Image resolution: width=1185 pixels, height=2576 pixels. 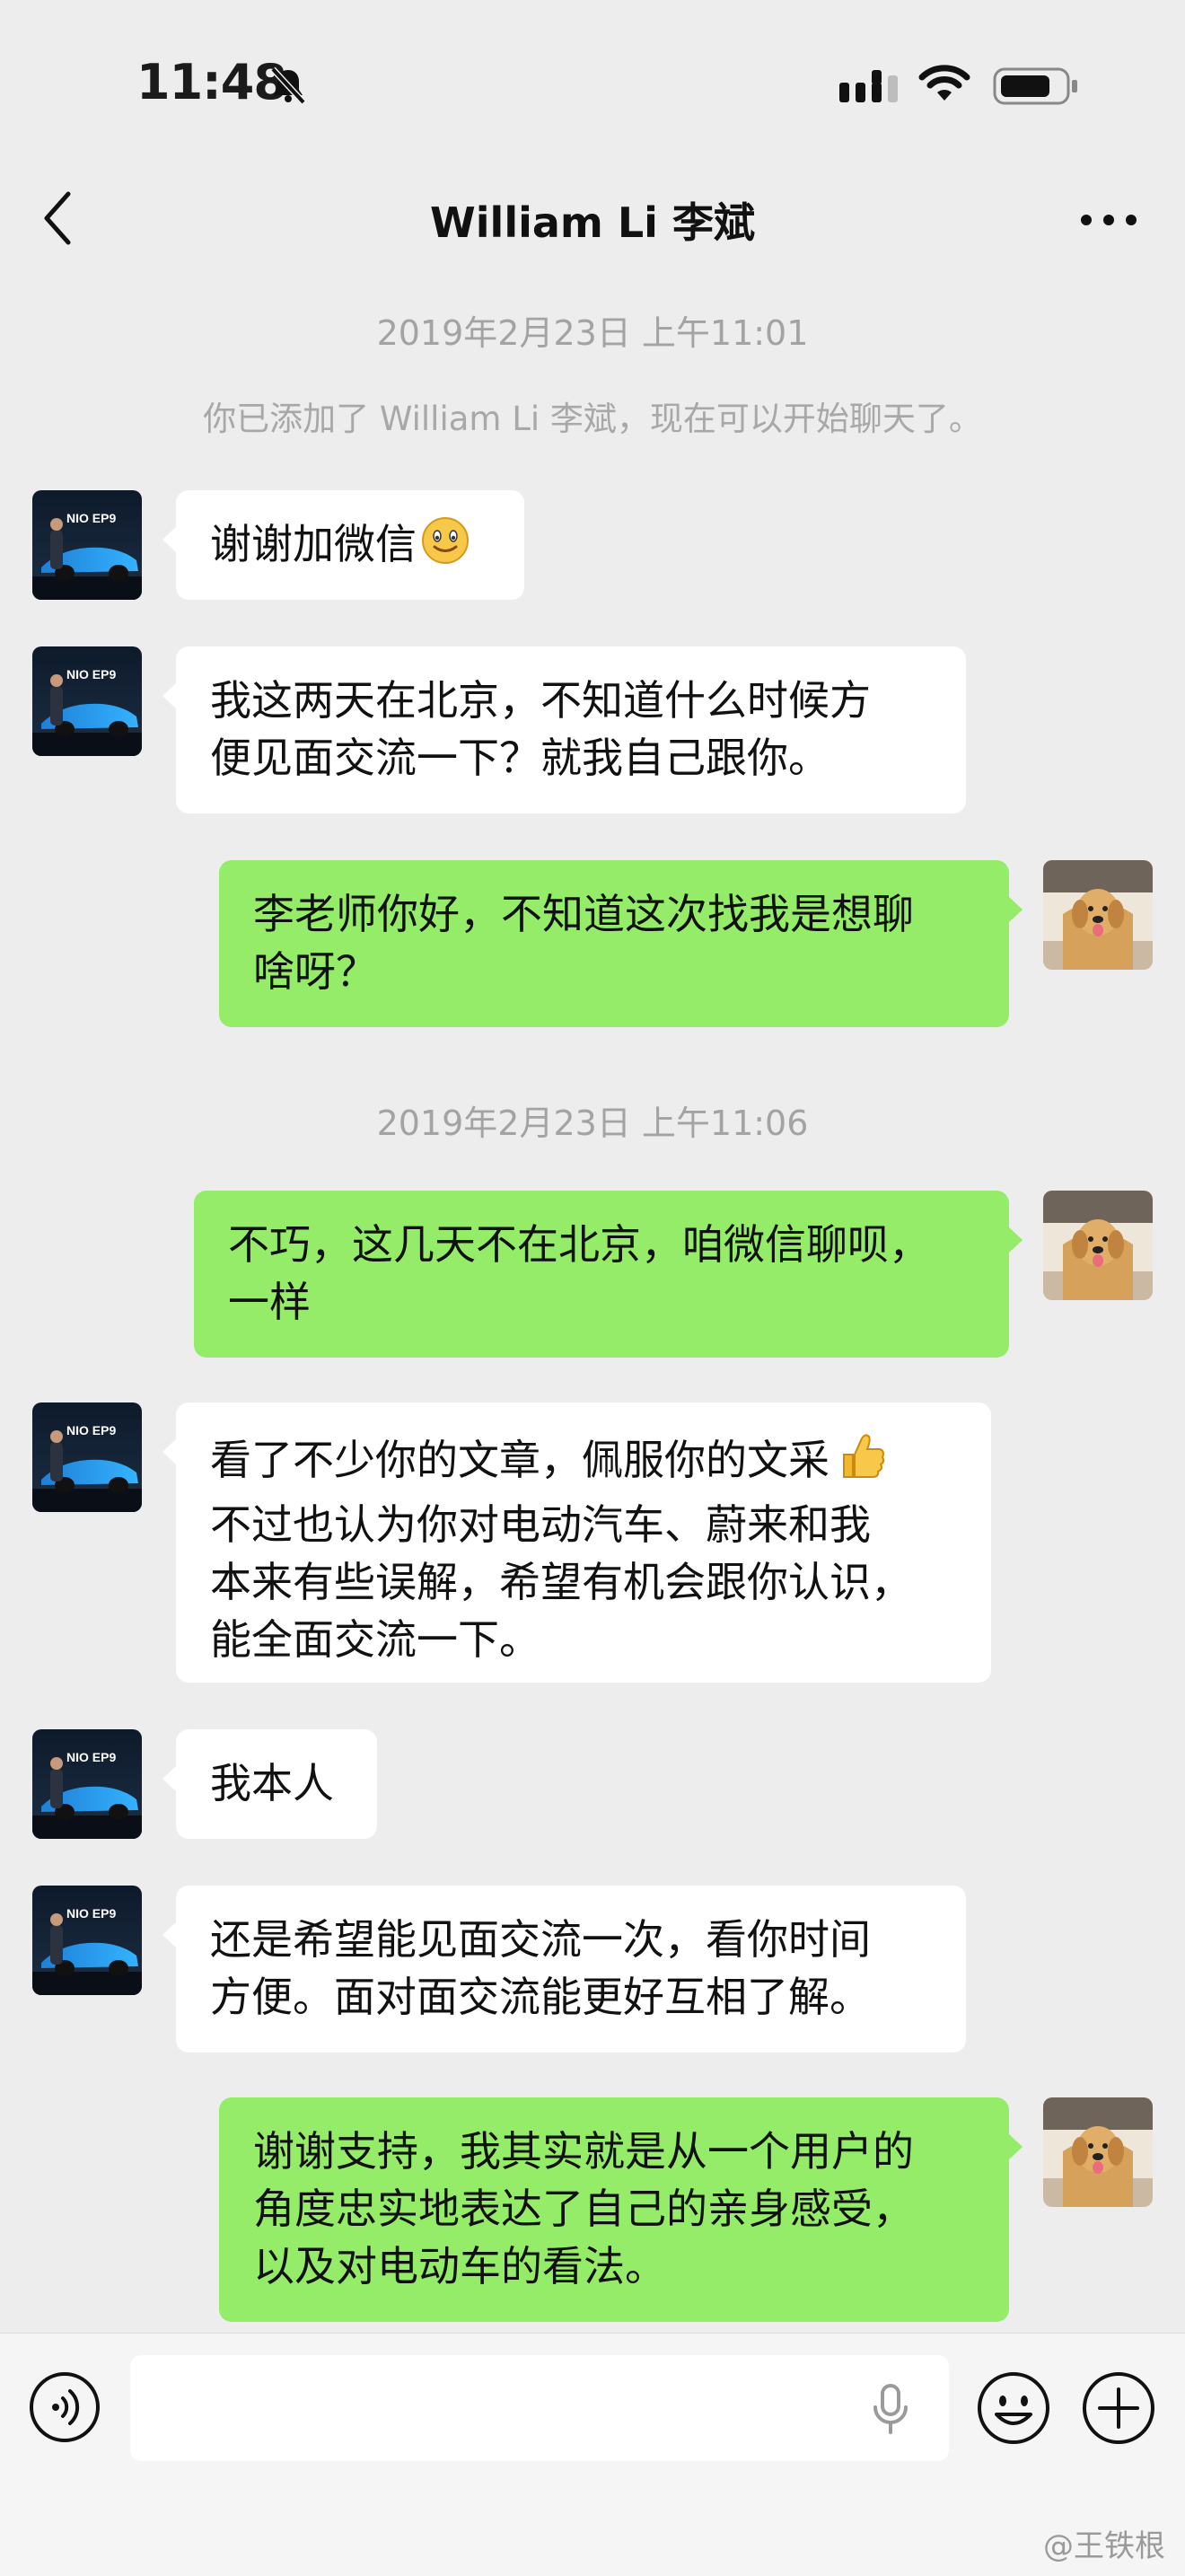 I want to click on message-line: 以及对电动车的看法。, so click(x=459, y=2266).